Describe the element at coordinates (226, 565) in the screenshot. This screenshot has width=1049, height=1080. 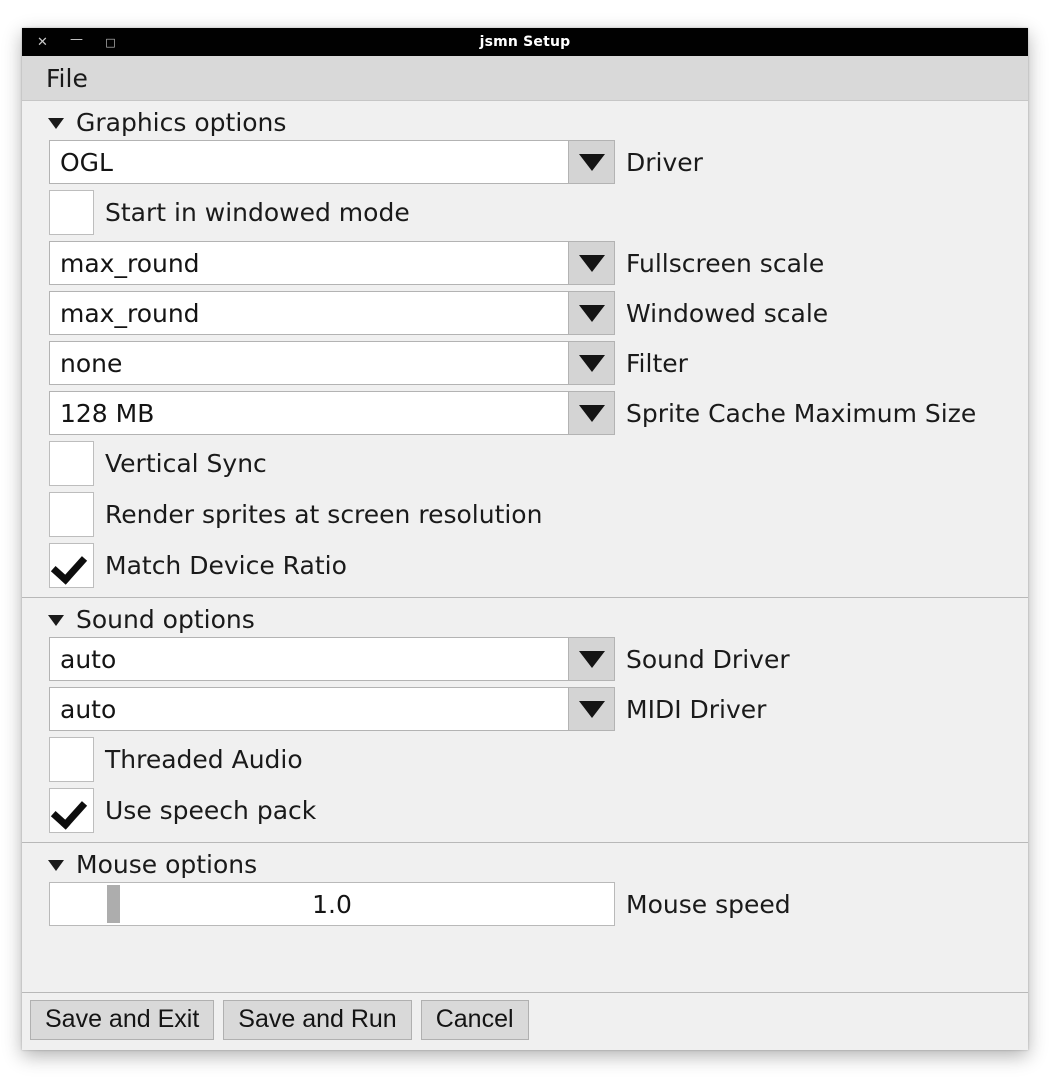
I see `match-device-ratio-label: Match Device Ratio` at that location.